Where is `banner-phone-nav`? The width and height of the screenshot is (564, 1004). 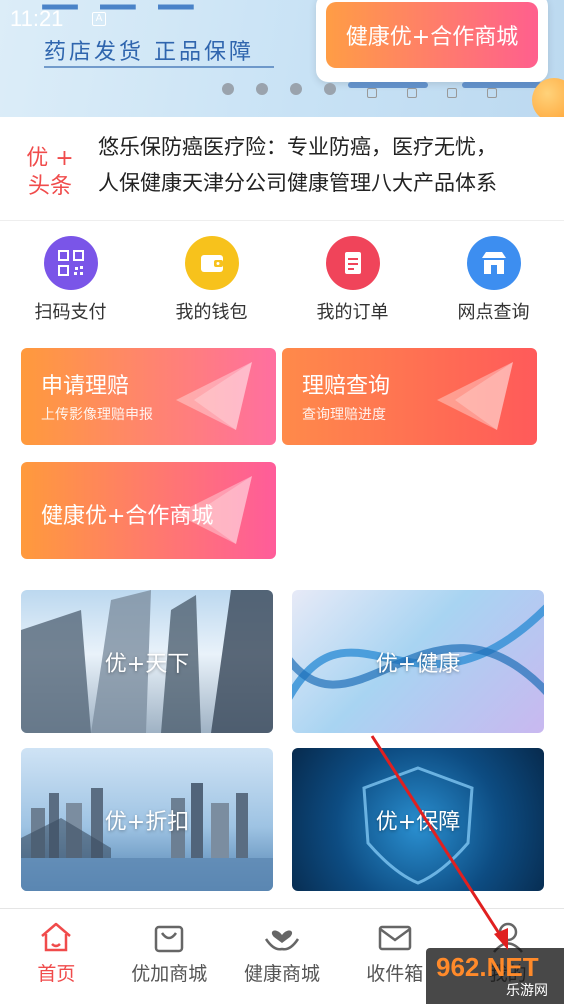
banner-phone-nav is located at coordinates (432, 101).